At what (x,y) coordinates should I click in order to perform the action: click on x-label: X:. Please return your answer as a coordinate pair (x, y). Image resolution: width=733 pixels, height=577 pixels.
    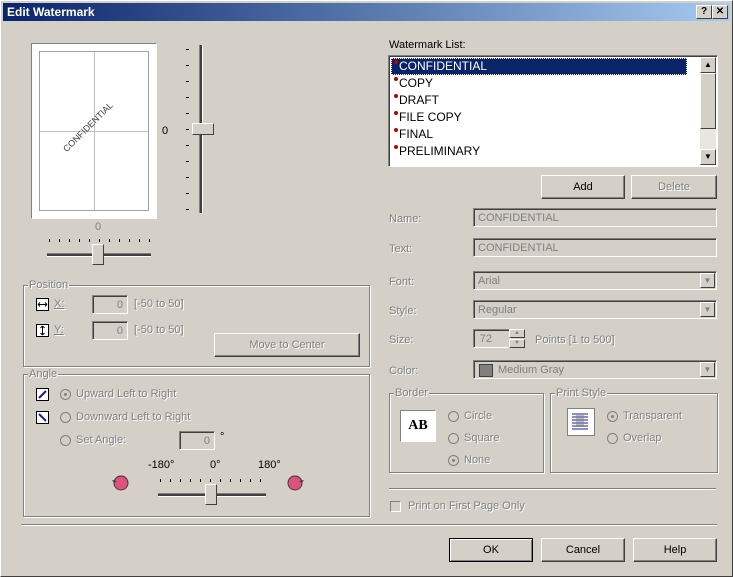
    Looking at the image, I should click on (59, 304).